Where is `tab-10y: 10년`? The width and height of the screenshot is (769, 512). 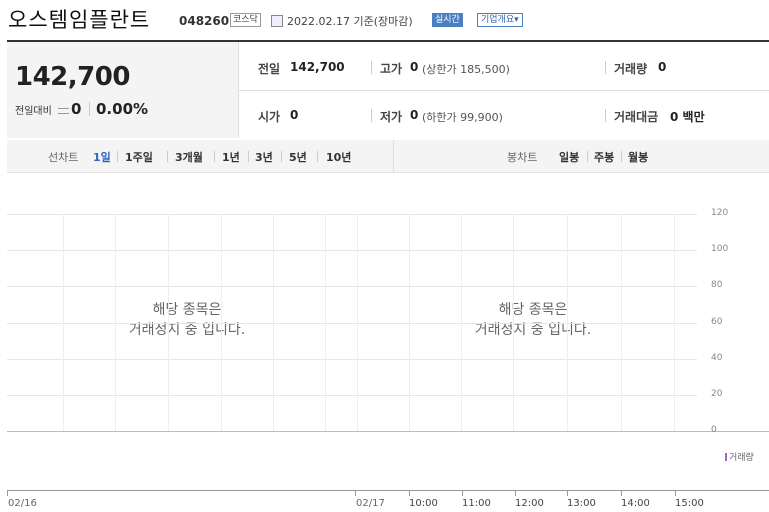 tab-10y: 10년 is located at coordinates (338, 157).